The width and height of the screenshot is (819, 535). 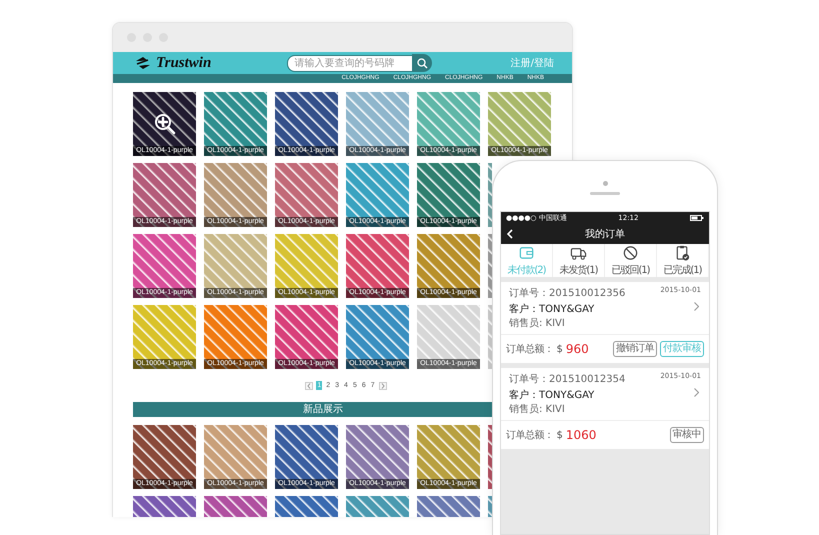 I want to click on screen-title: 我的订单, so click(x=605, y=234).